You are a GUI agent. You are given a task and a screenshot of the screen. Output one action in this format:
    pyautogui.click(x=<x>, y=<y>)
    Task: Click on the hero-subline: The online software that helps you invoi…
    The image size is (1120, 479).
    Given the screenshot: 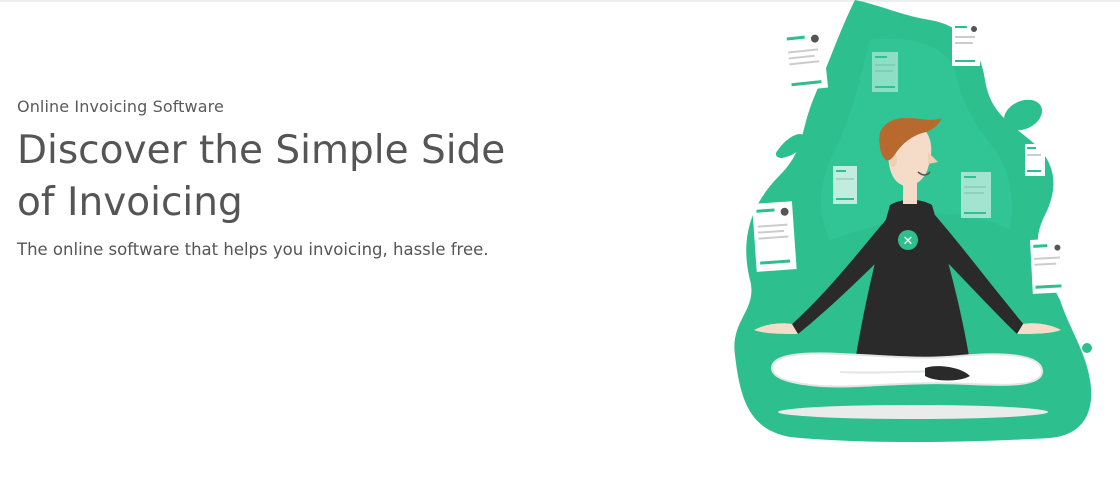 What is the action you would take?
    pyautogui.click(x=253, y=249)
    